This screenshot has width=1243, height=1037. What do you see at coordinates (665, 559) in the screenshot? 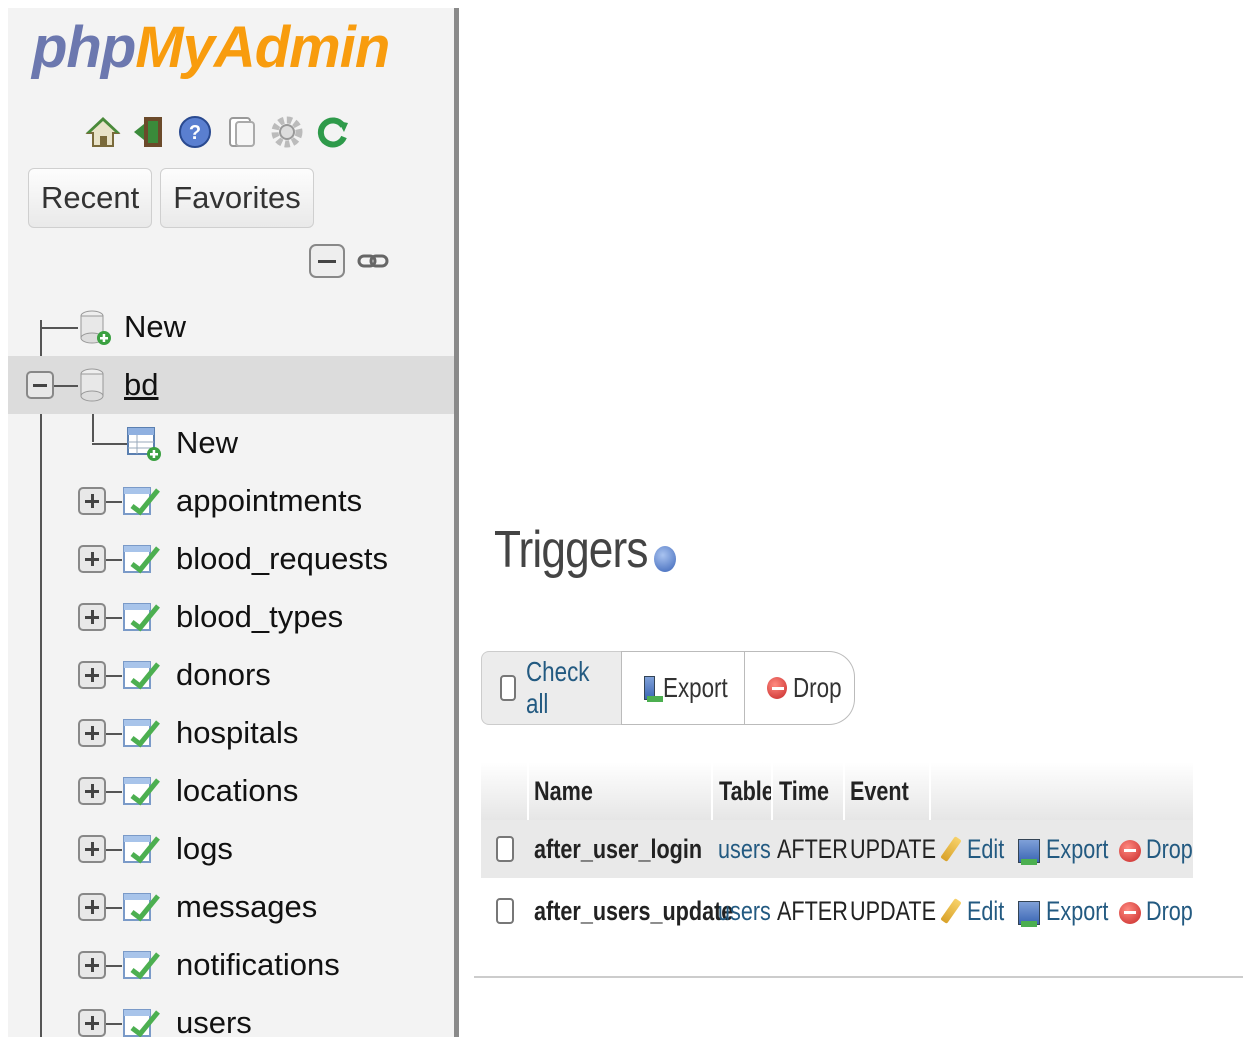
I see `help-icon` at bounding box center [665, 559].